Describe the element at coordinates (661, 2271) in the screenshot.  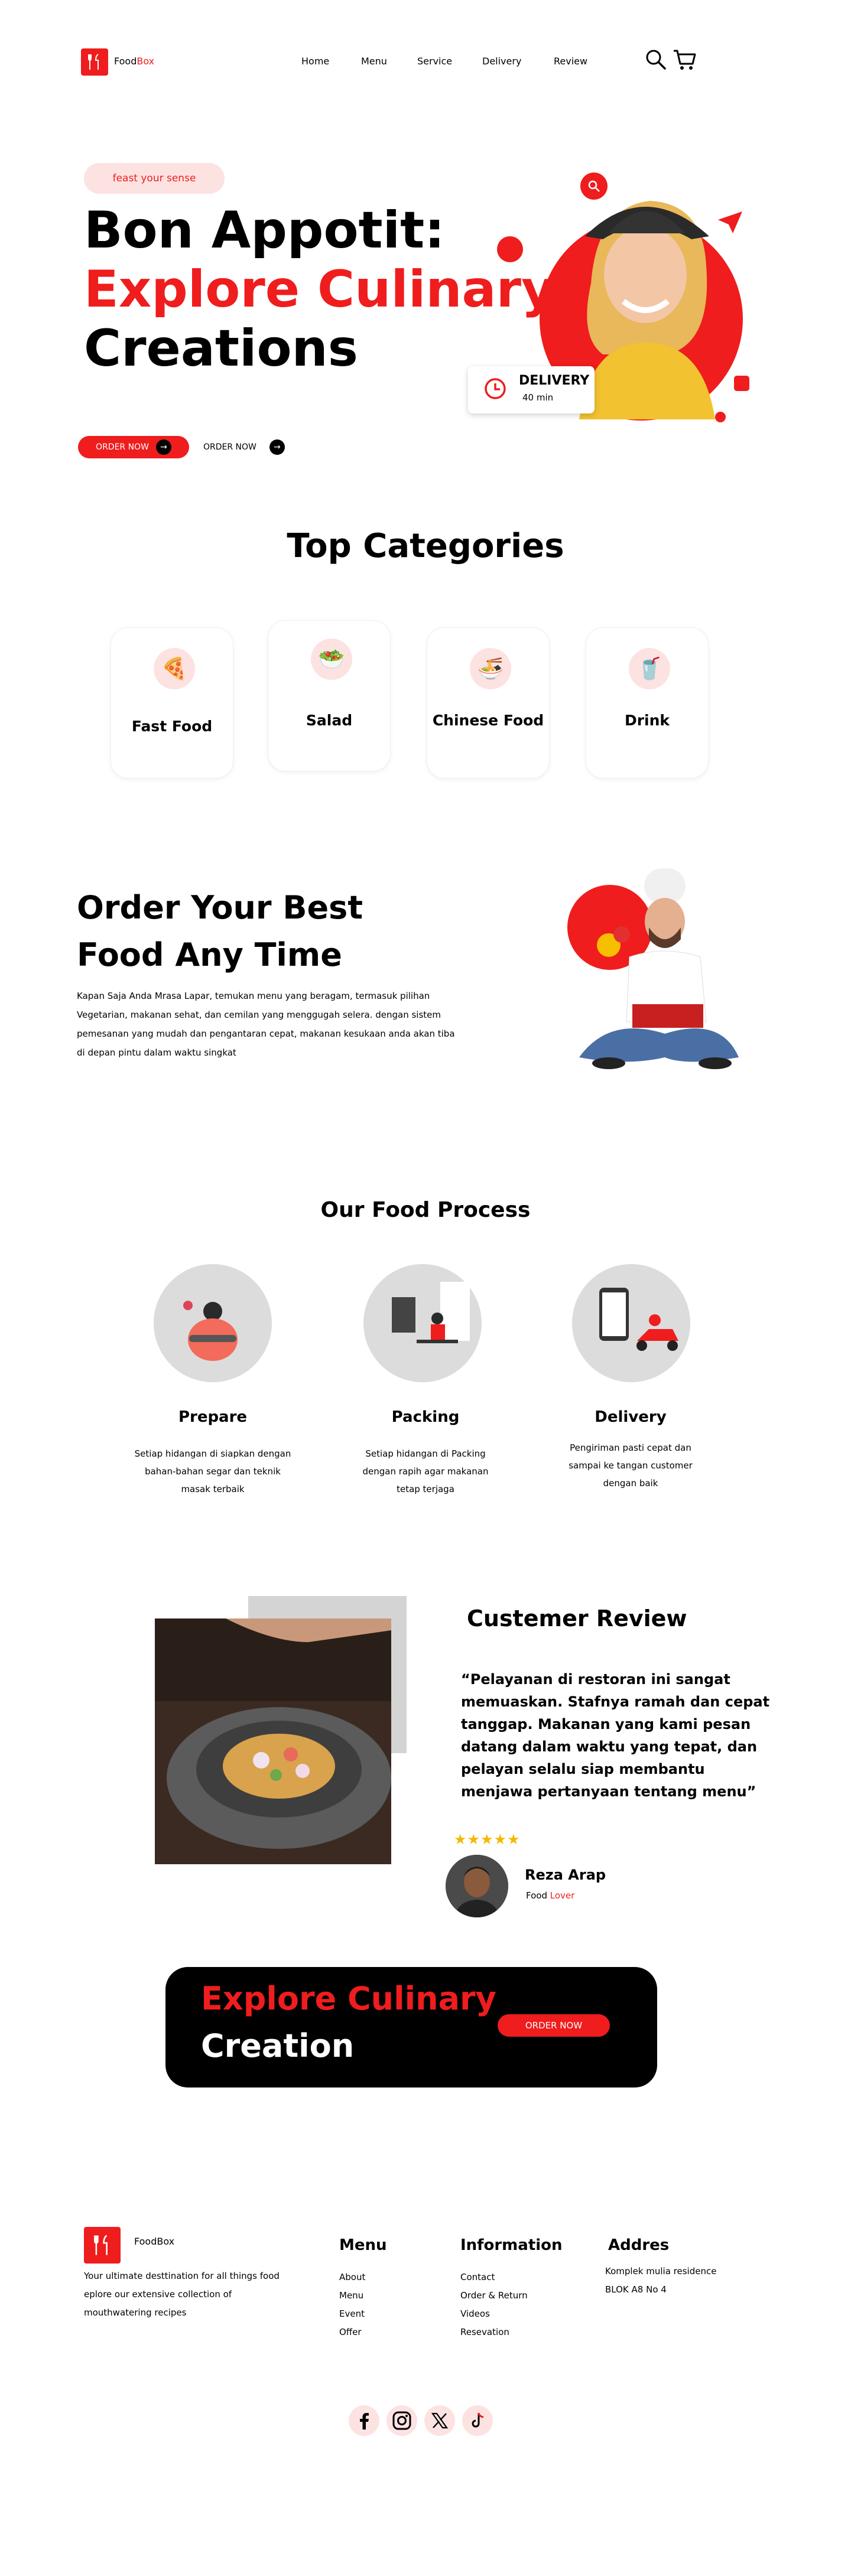
I see `footer-address-line: Komplek mulia residence` at that location.